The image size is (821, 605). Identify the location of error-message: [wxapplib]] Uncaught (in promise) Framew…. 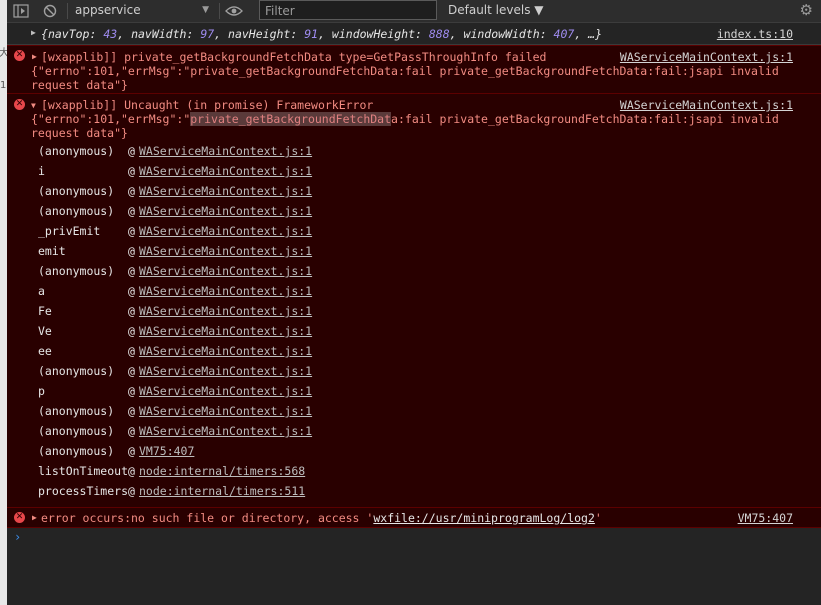
(207, 105).